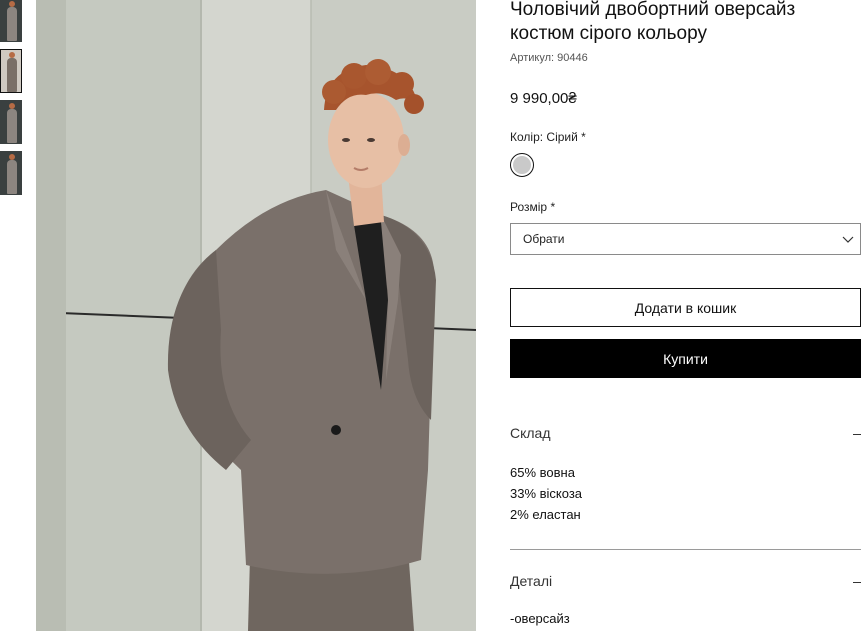  I want to click on color-label: Колір: Сірий *, so click(548, 137).